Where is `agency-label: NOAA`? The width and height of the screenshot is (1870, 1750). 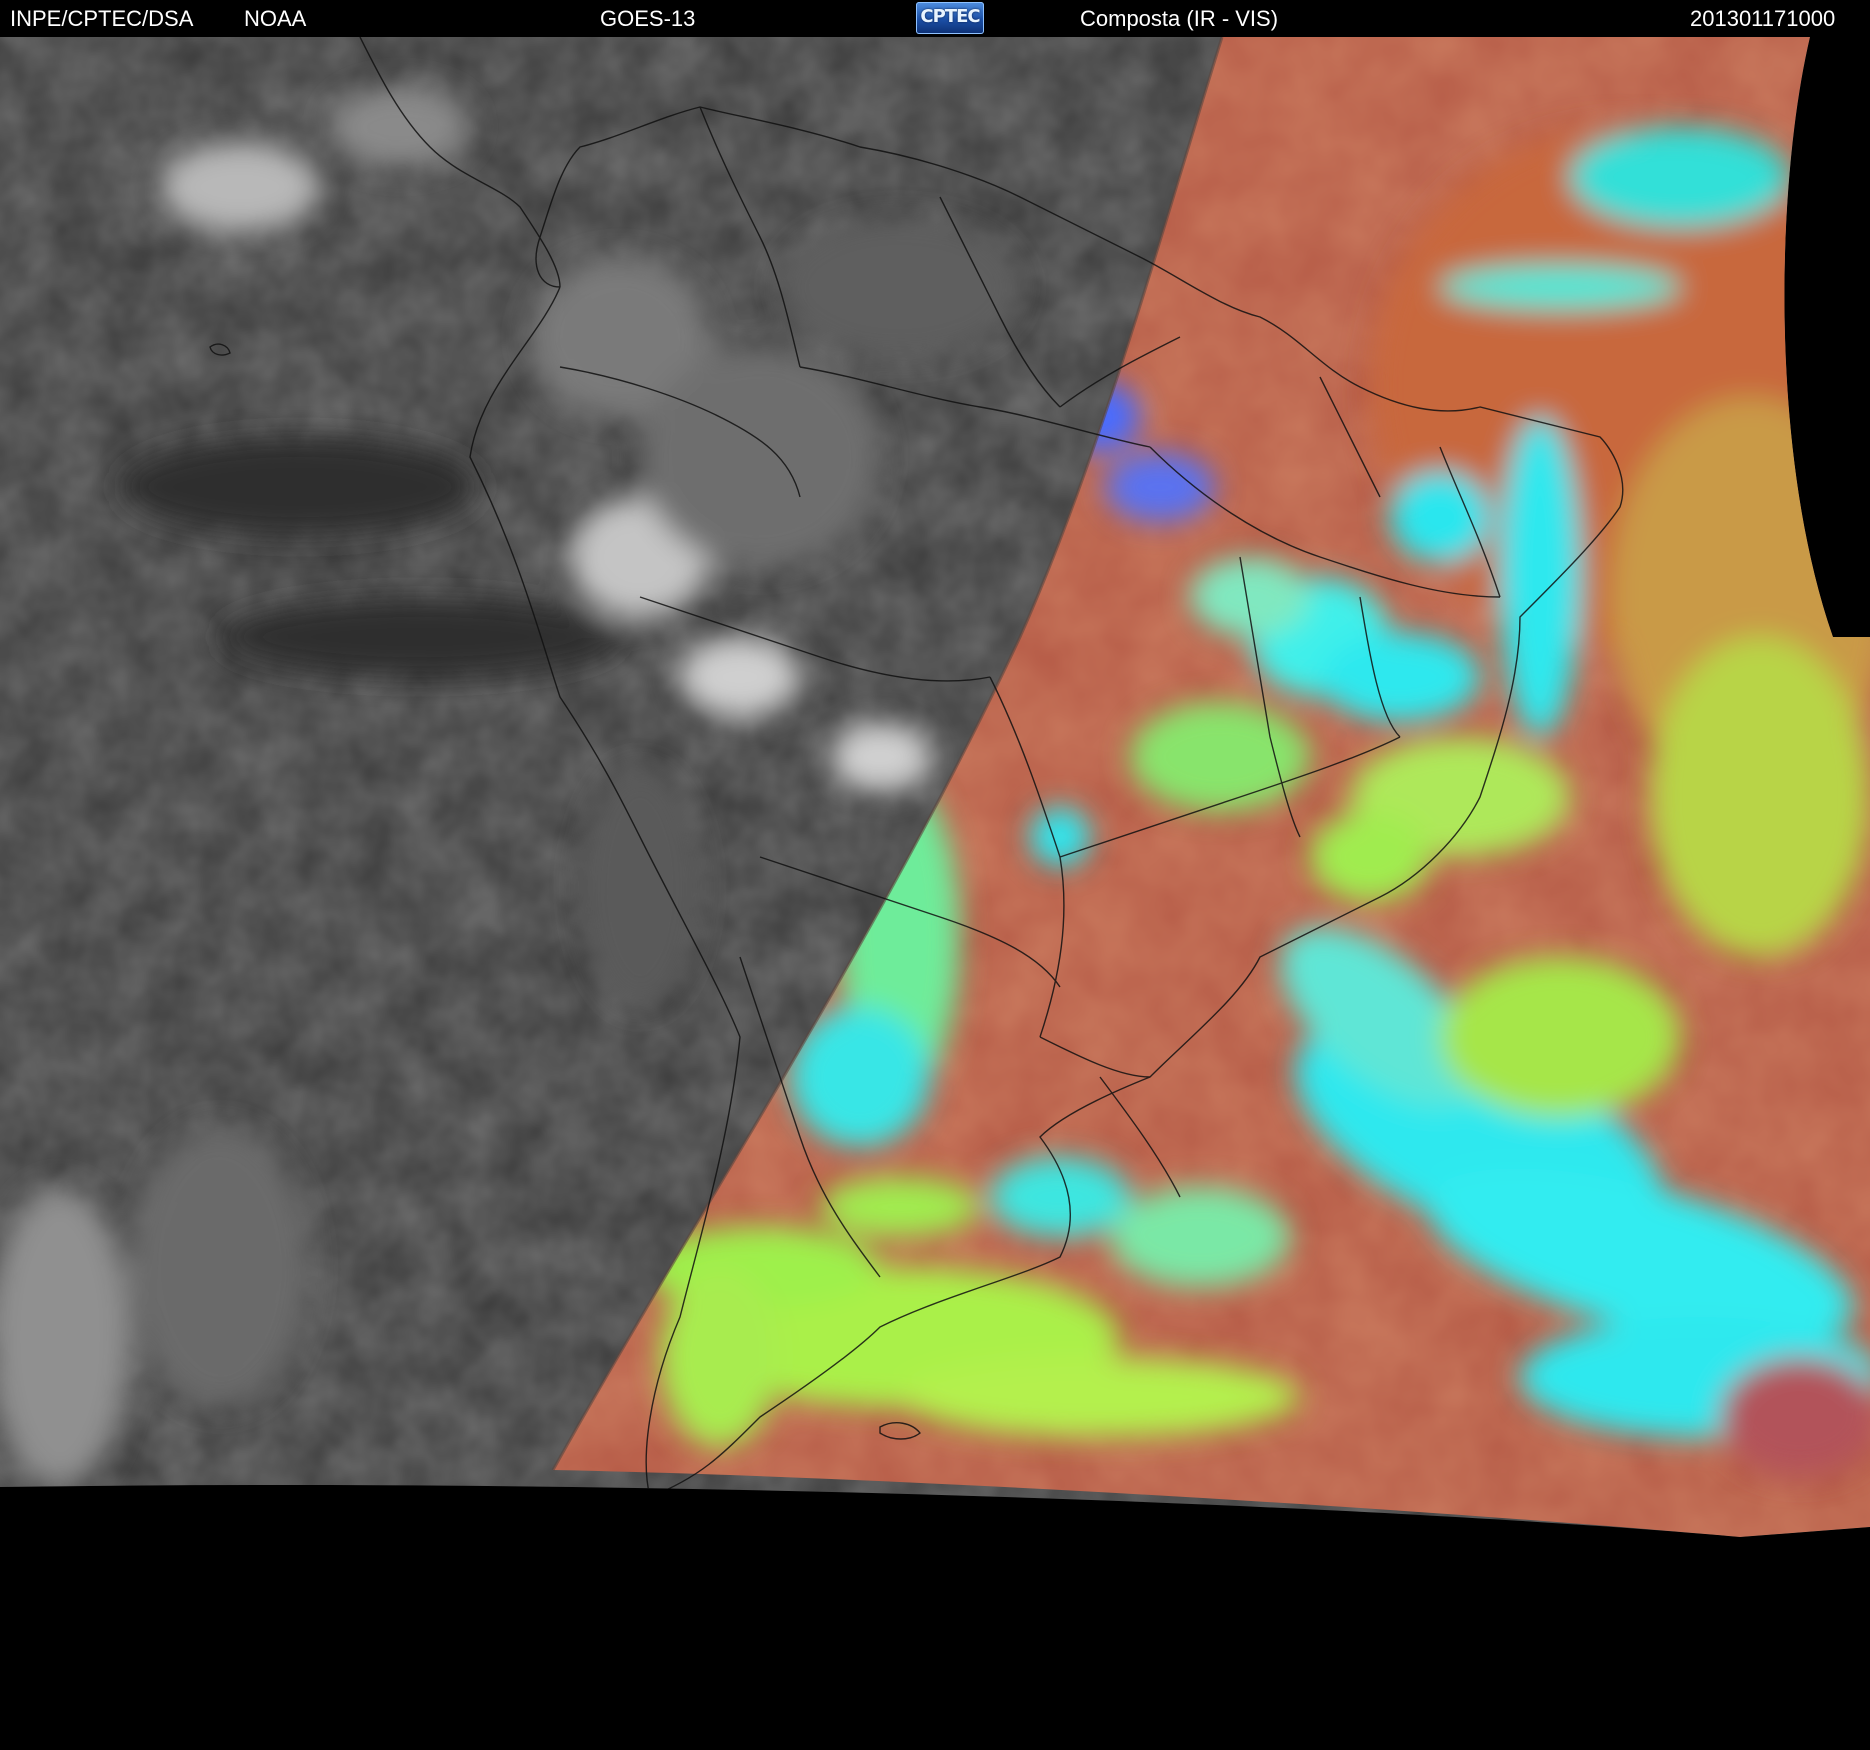
agency-label: NOAA is located at coordinates (275, 18).